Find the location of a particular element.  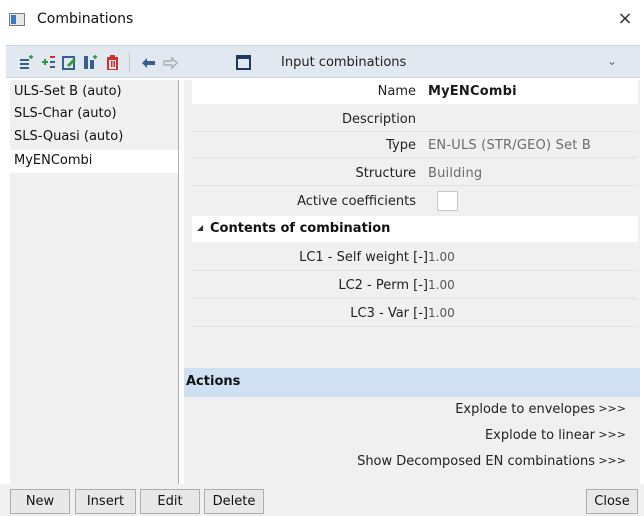

active-coefficients-checkbox is located at coordinates (447, 201).